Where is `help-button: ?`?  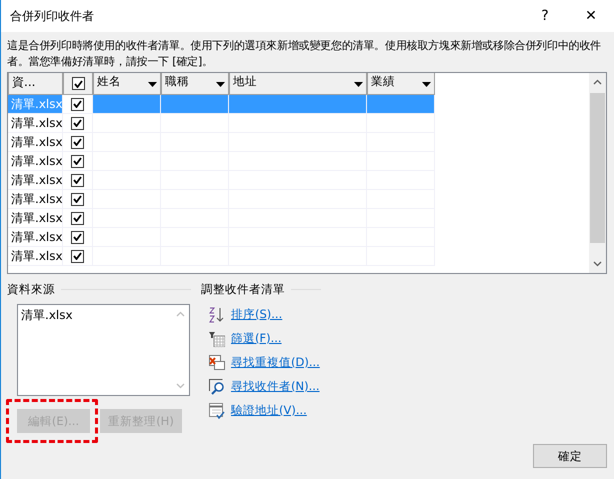 help-button: ? is located at coordinates (545, 16).